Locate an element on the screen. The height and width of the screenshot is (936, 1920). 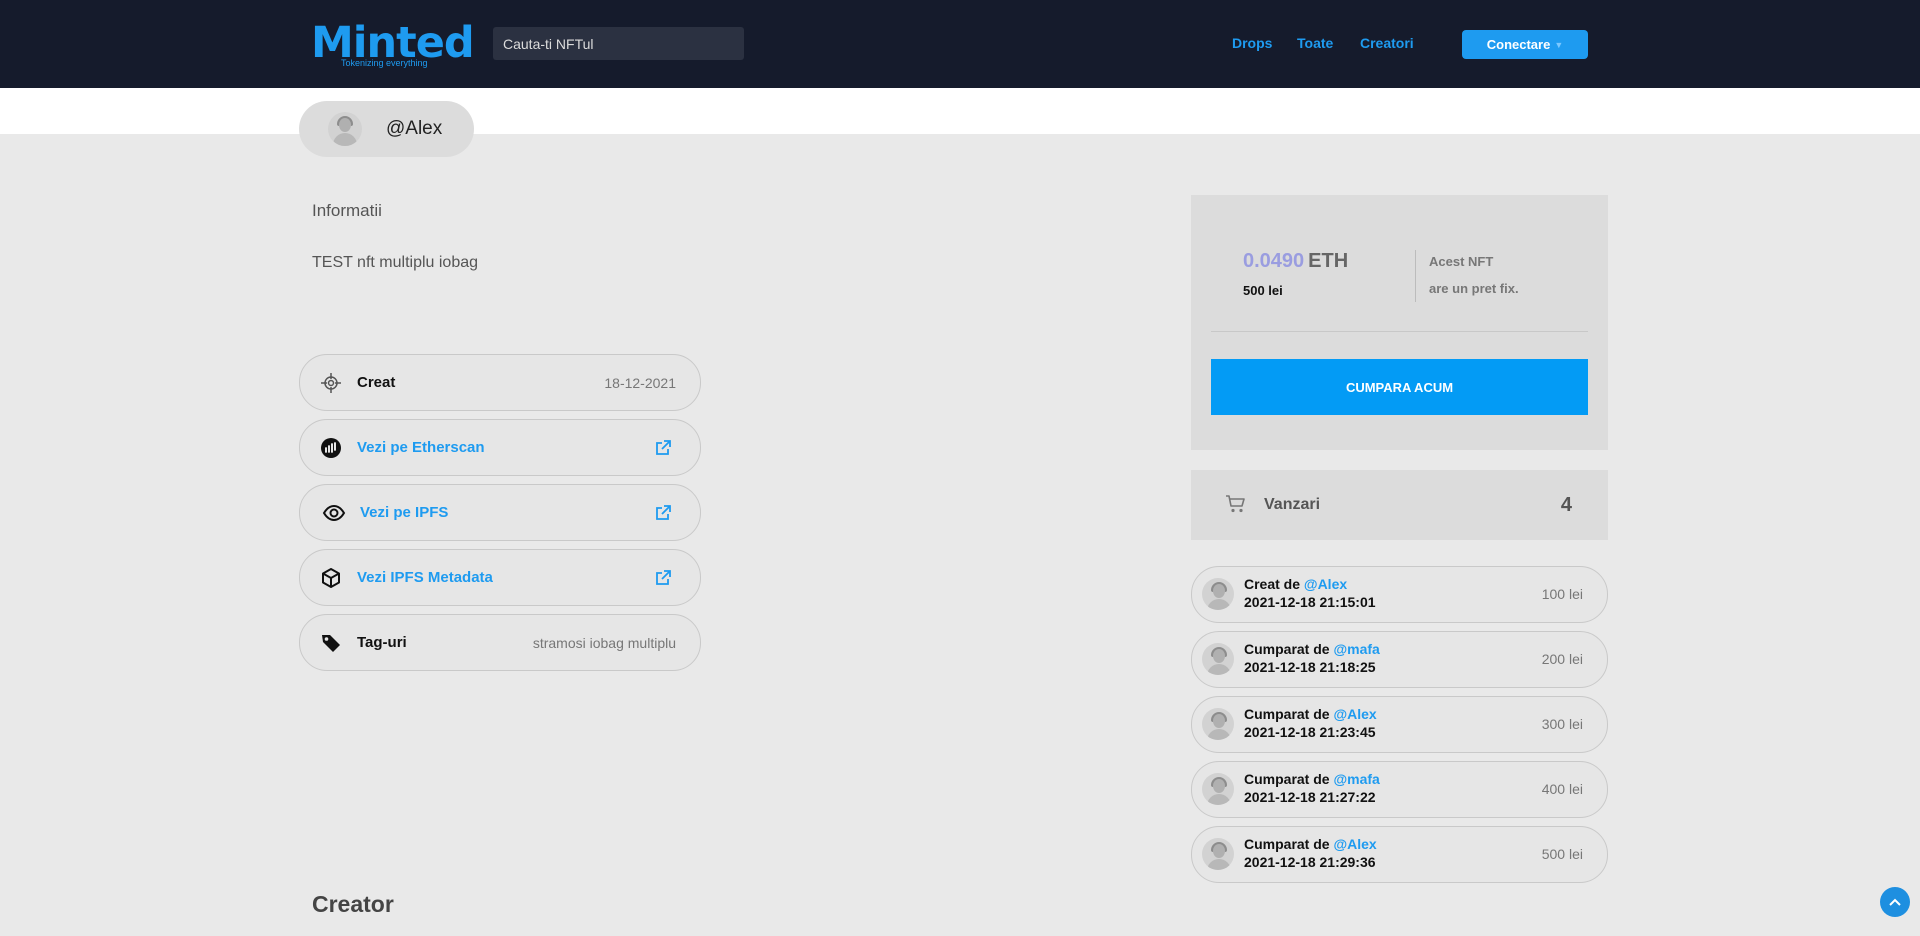
sales-label: Vanzari is located at coordinates (1292, 504).